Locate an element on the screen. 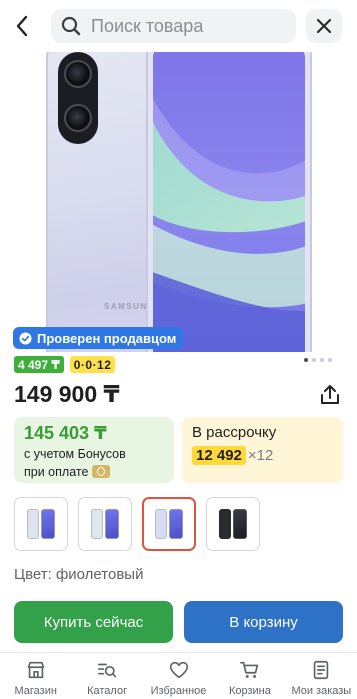 The height and width of the screenshot is (699, 357). color-variants is located at coordinates (137, 524).